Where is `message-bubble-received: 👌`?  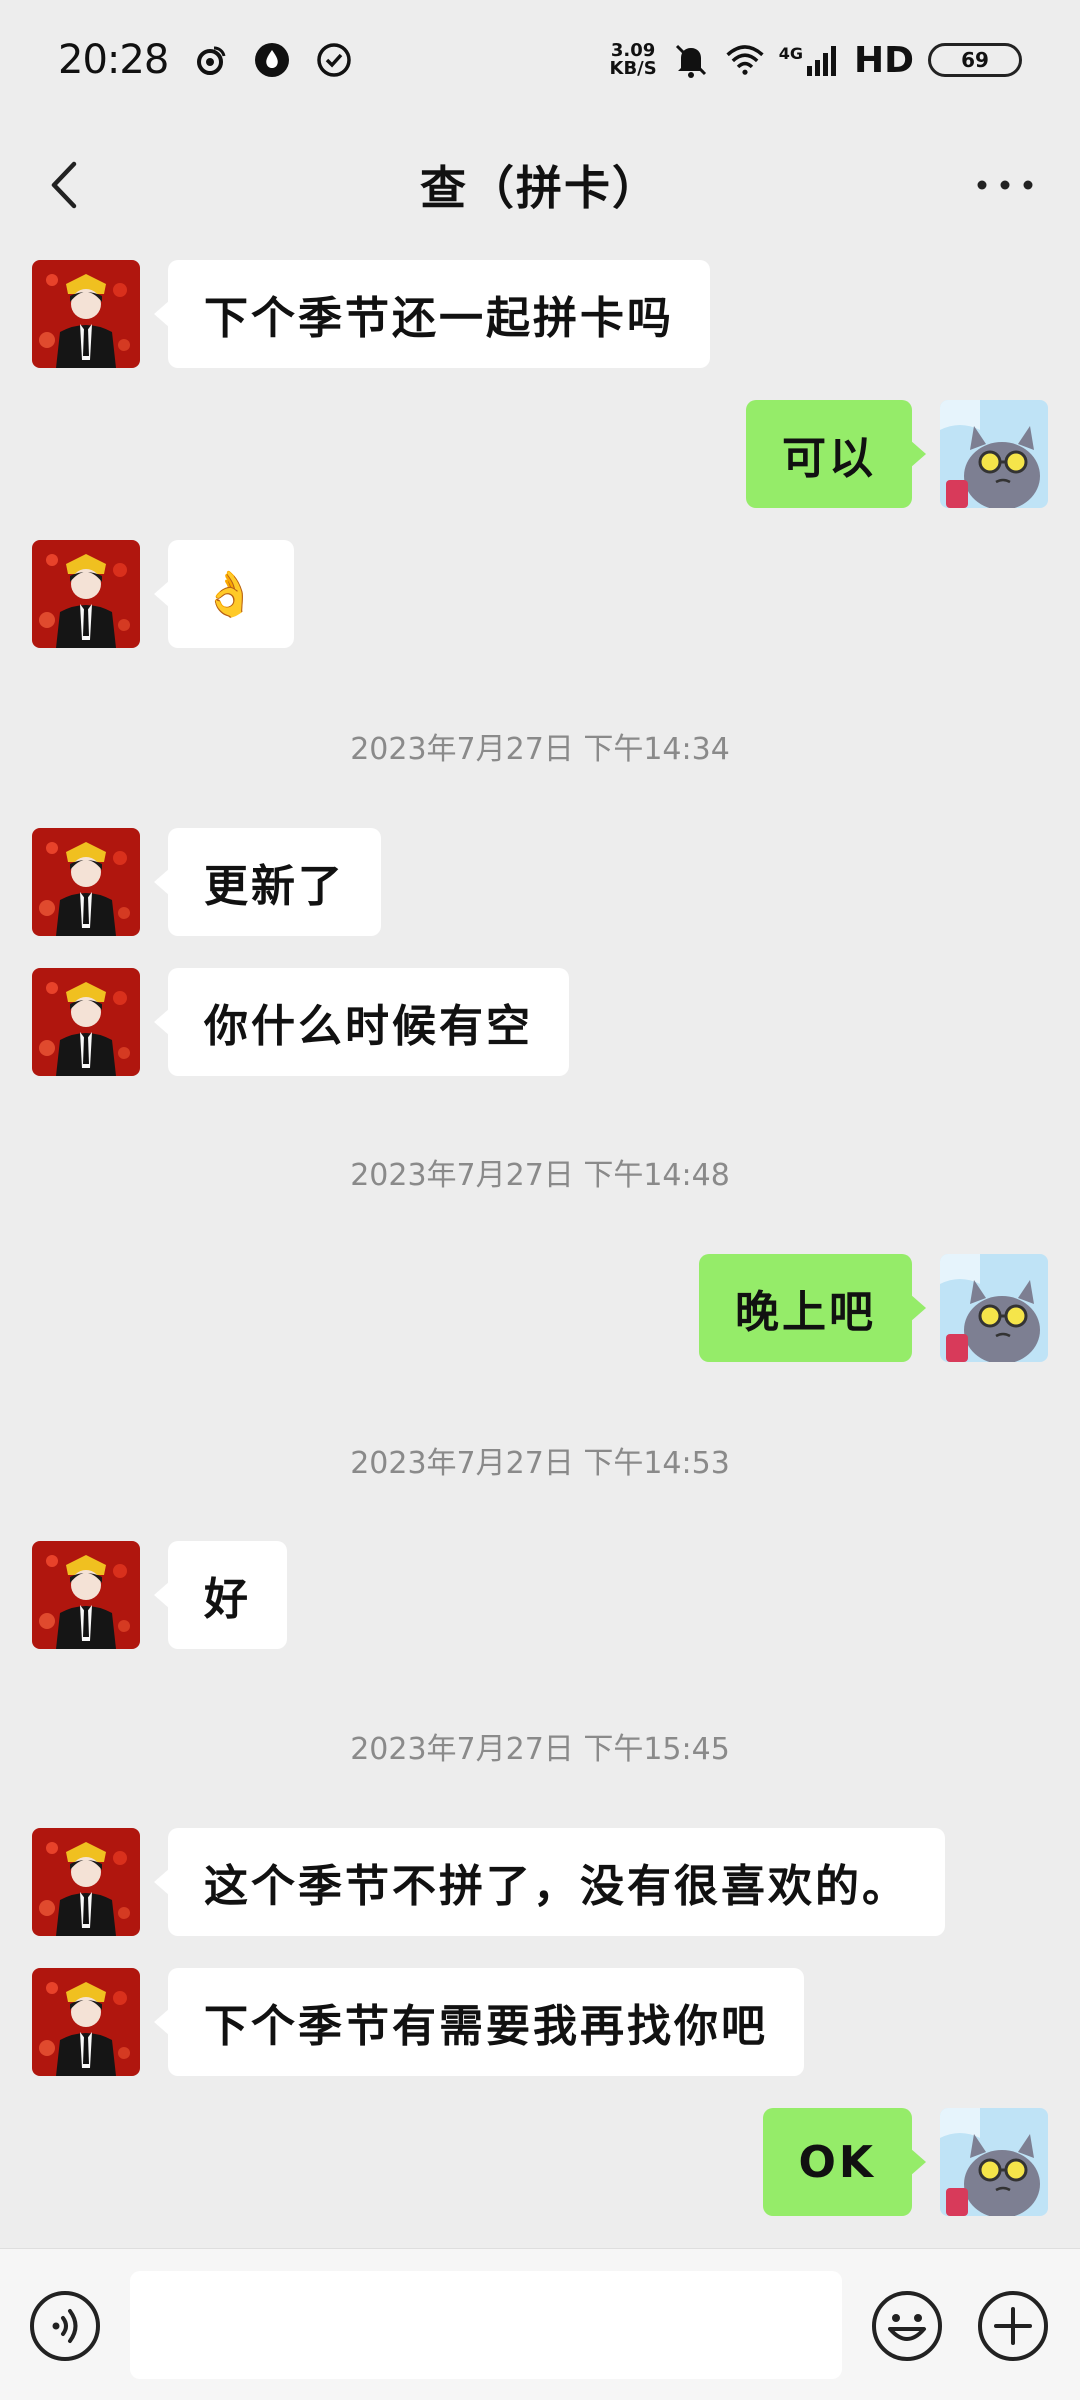
message-bubble-received: 👌 is located at coordinates (224, 594).